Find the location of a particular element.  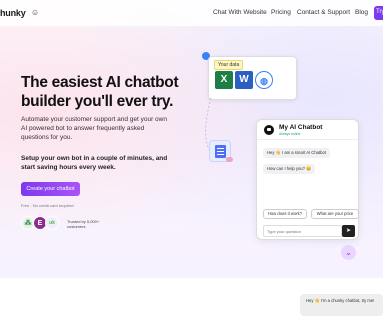

floating-chat-bubble: Hey 👋 I'm a chunky chatbot, try me! is located at coordinates (341, 305).